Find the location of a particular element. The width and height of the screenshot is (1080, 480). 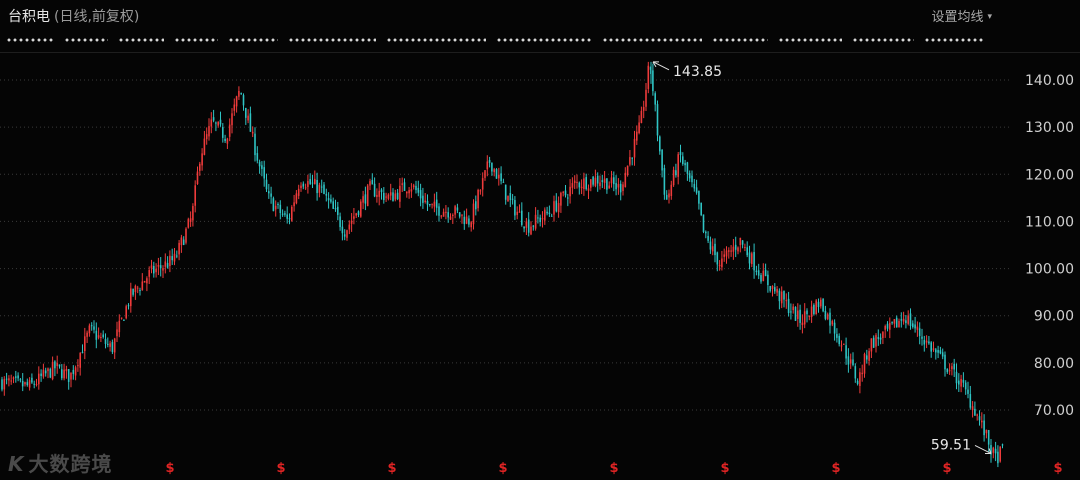

y-tick-label: 70.00 is located at coordinates (1054, 411).